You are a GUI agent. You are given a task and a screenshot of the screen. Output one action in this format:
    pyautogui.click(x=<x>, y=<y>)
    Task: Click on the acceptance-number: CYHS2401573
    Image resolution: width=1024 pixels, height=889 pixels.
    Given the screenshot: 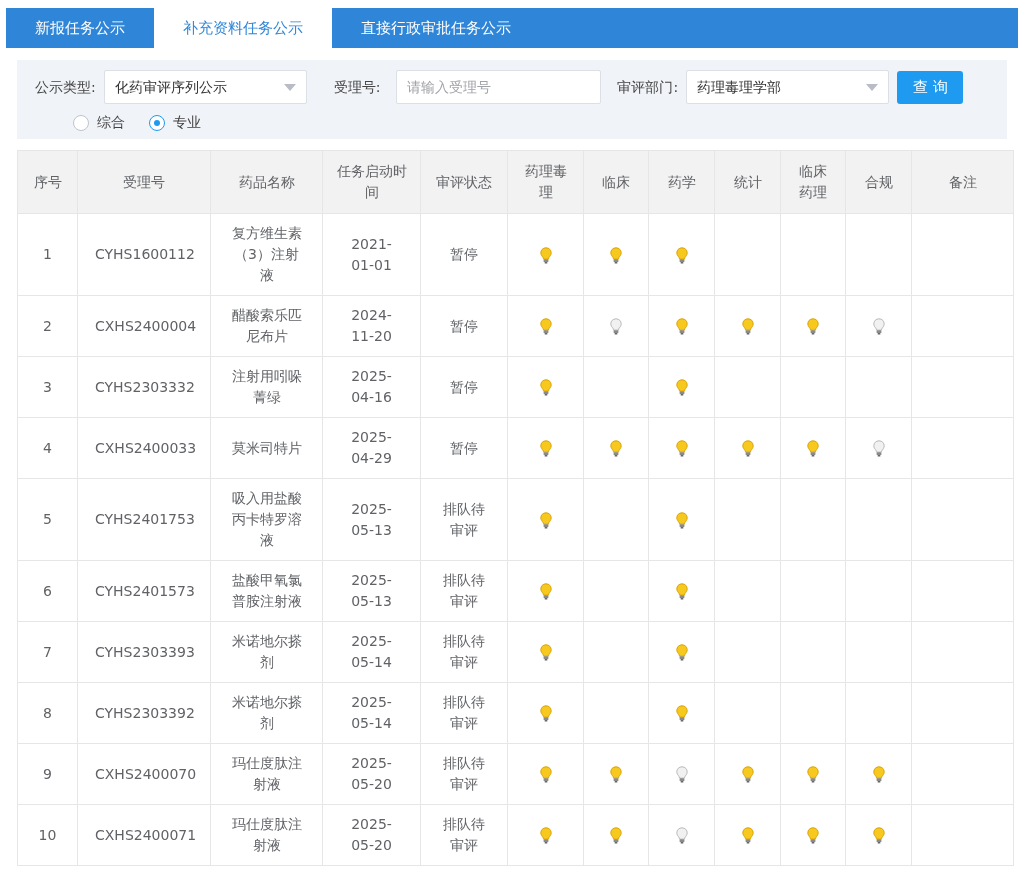 What is the action you would take?
    pyautogui.click(x=144, y=591)
    